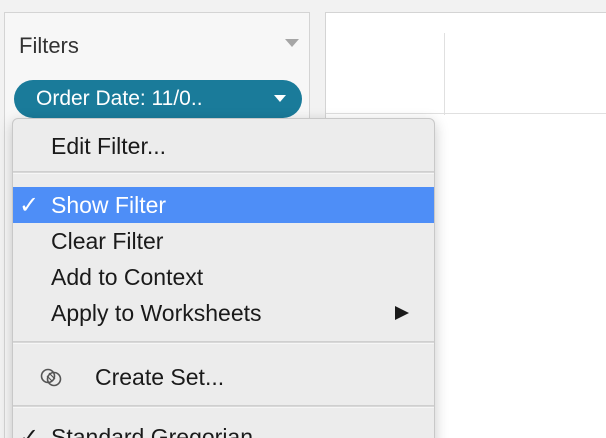 The image size is (606, 438). What do you see at coordinates (152, 431) in the screenshot?
I see `menu-item-label: Standard Gregorian` at bounding box center [152, 431].